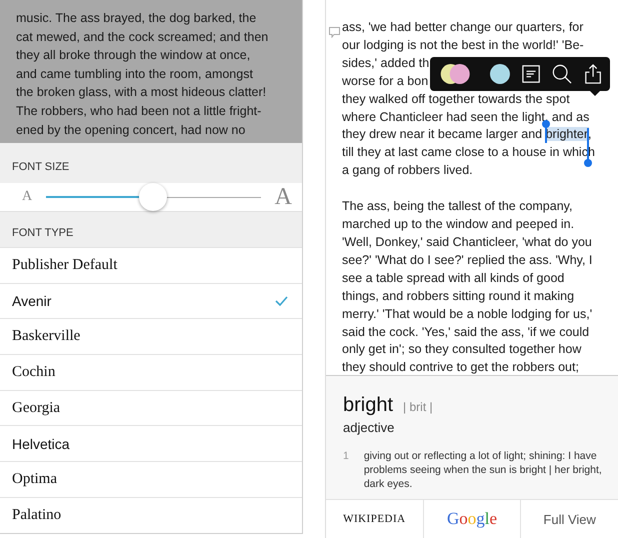 This screenshot has height=538, width=618. I want to click on font-option: Publisher Default, so click(151, 265).